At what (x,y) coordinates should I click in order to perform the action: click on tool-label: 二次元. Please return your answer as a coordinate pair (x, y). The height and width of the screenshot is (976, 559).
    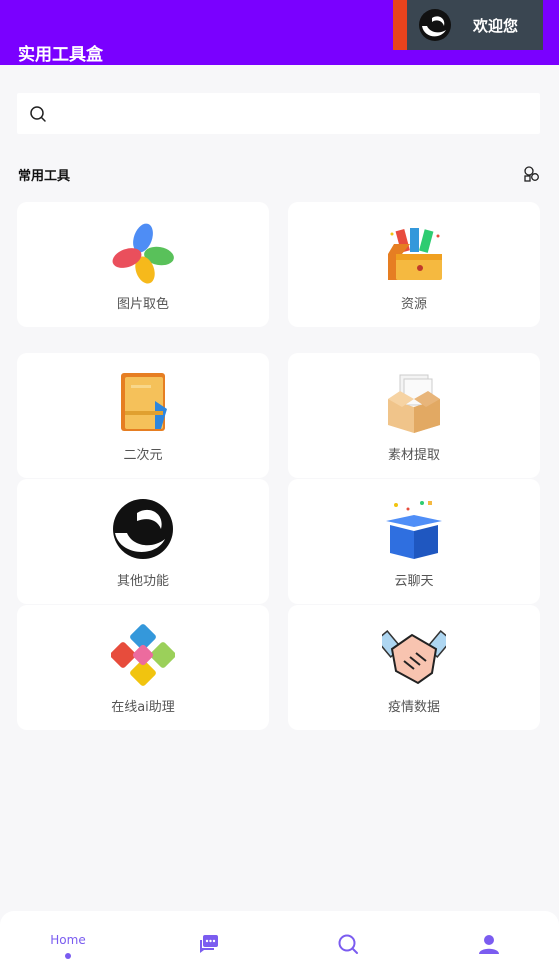
    Looking at the image, I should click on (143, 455).